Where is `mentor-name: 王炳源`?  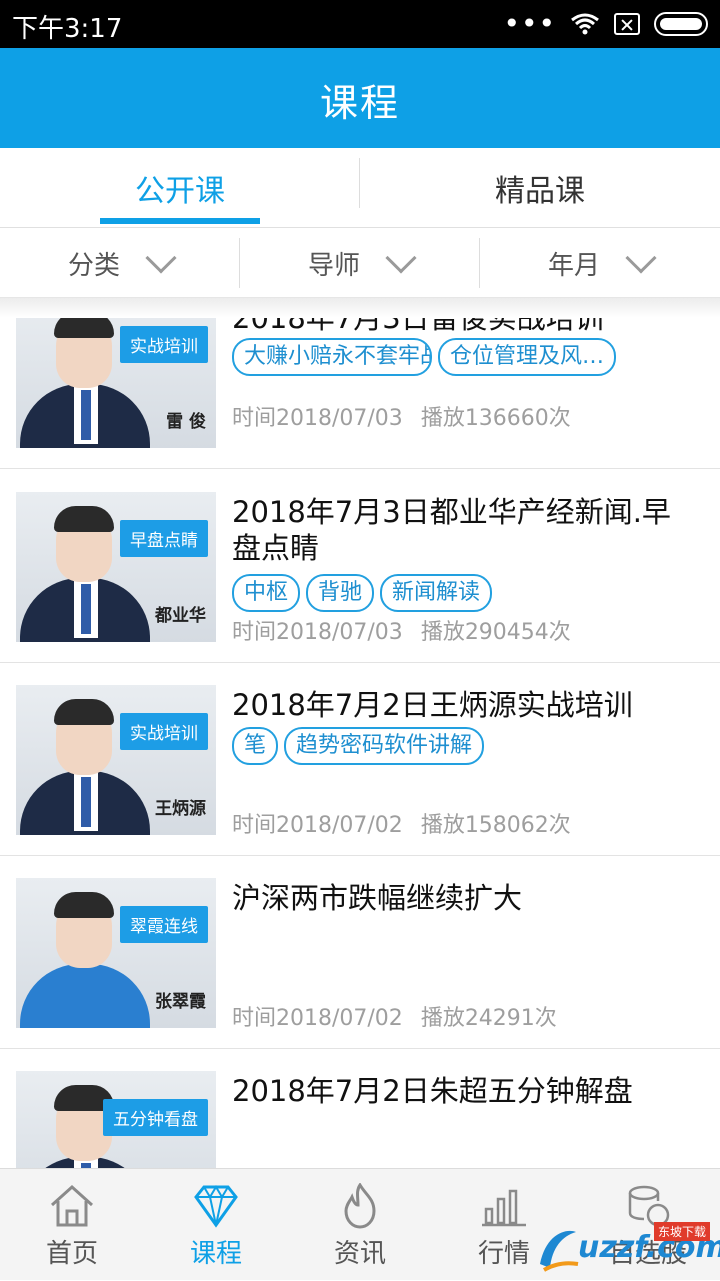
mentor-name: 王炳源 is located at coordinates (180, 809).